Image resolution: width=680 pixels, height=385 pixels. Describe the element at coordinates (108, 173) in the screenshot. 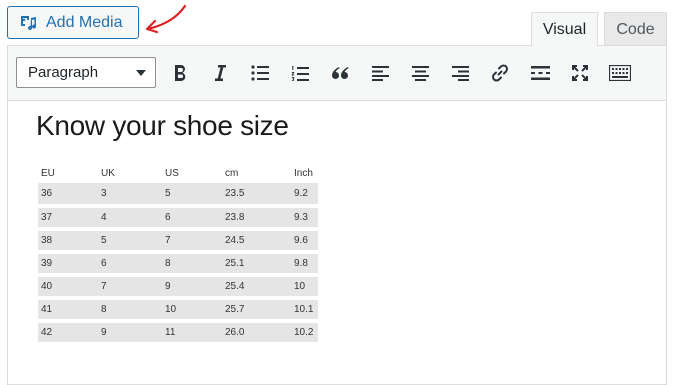

I see `column-header-uk: UK` at that location.